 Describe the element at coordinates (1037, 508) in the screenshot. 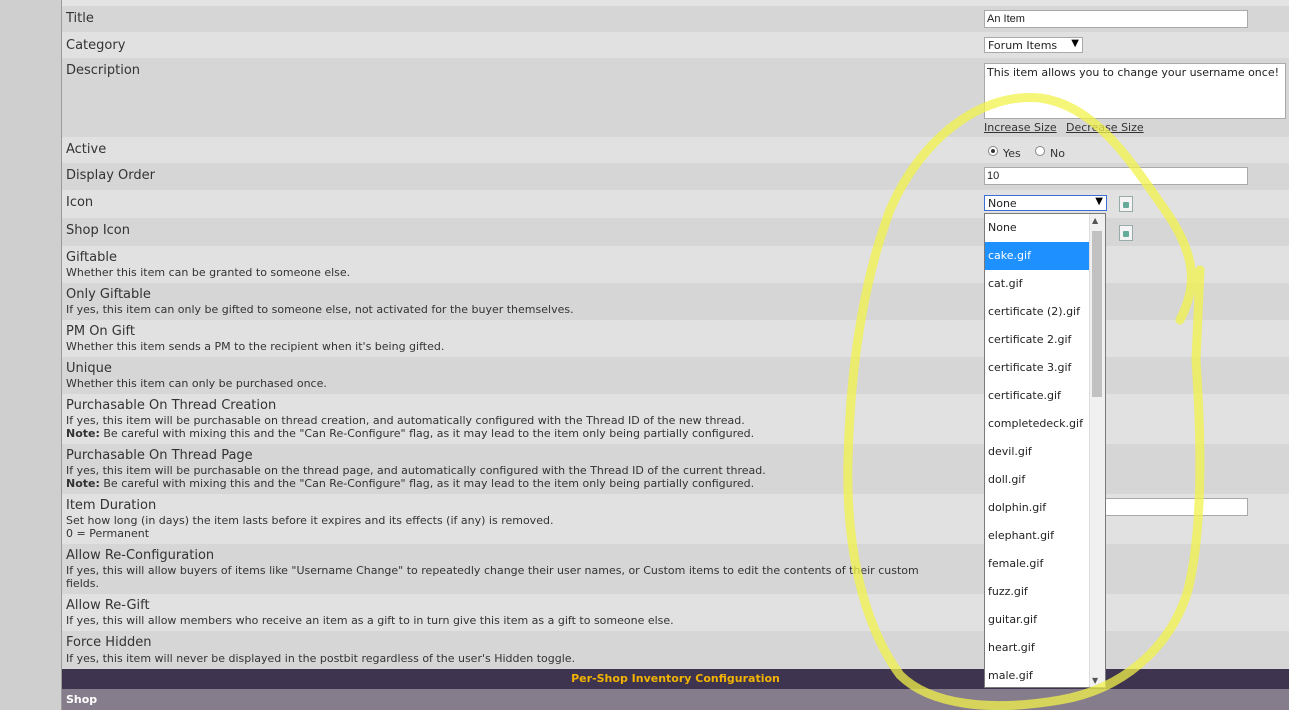

I see `dropdown-option: dolphin.gif` at that location.